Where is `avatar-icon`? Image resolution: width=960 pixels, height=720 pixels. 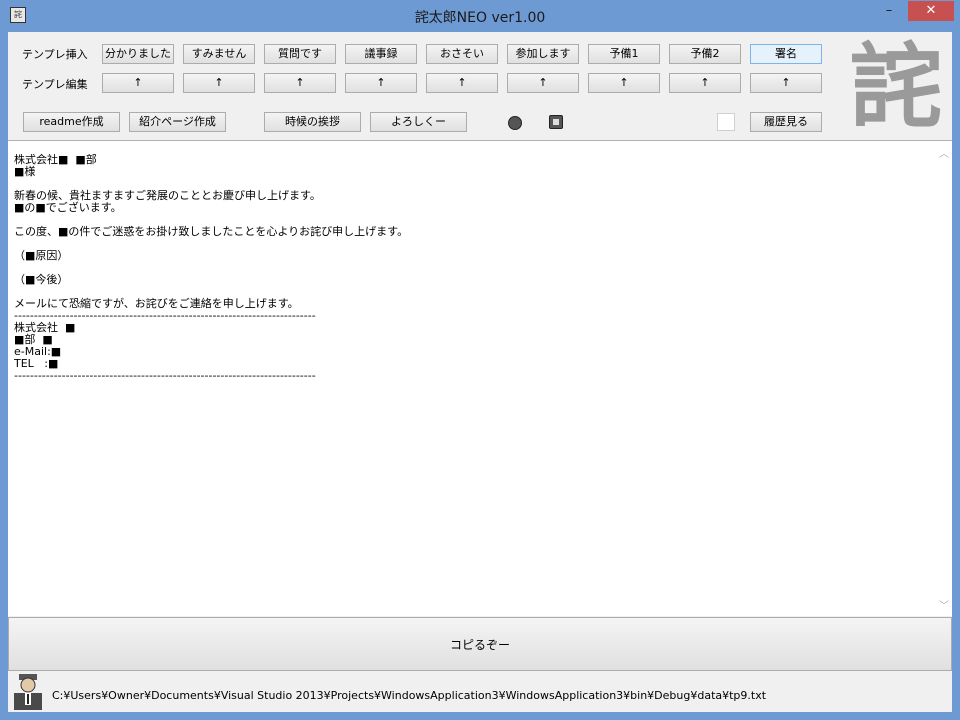
avatar-icon is located at coordinates (28, 692).